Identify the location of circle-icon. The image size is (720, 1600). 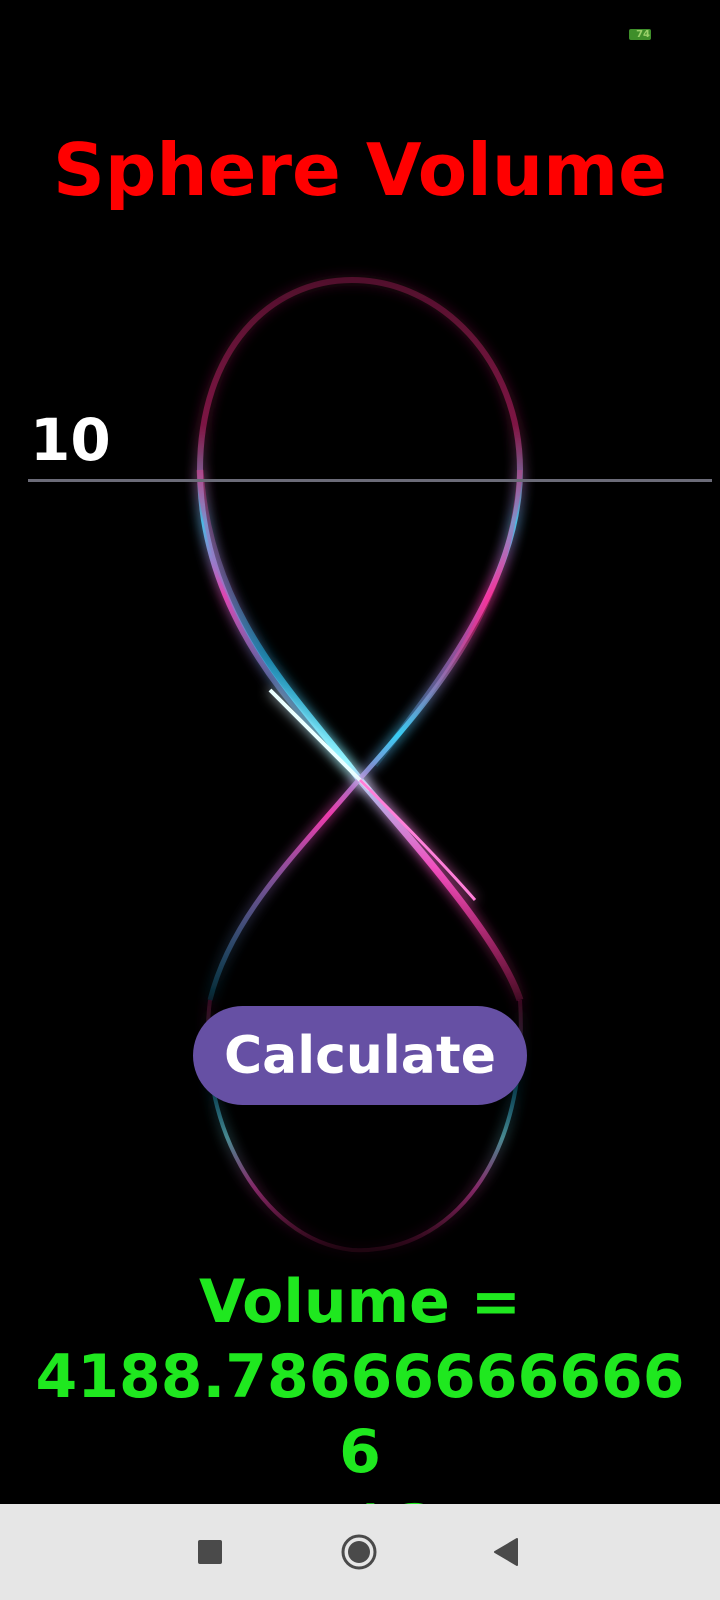
(359, 1552).